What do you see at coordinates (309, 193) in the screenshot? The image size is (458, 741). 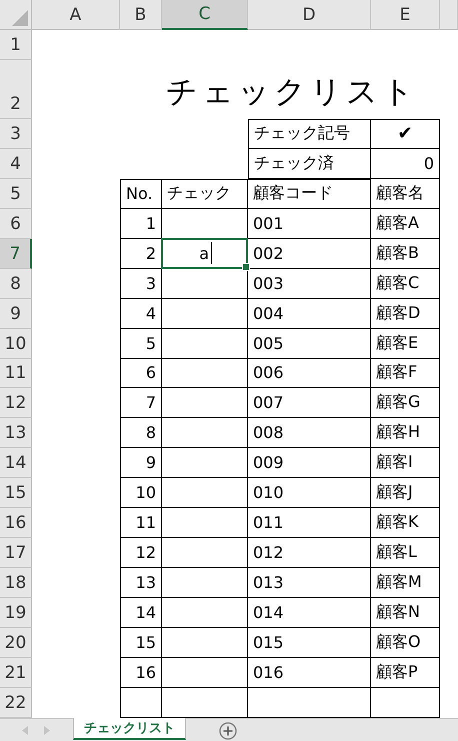 I see `table-header: 顧客コード` at bounding box center [309, 193].